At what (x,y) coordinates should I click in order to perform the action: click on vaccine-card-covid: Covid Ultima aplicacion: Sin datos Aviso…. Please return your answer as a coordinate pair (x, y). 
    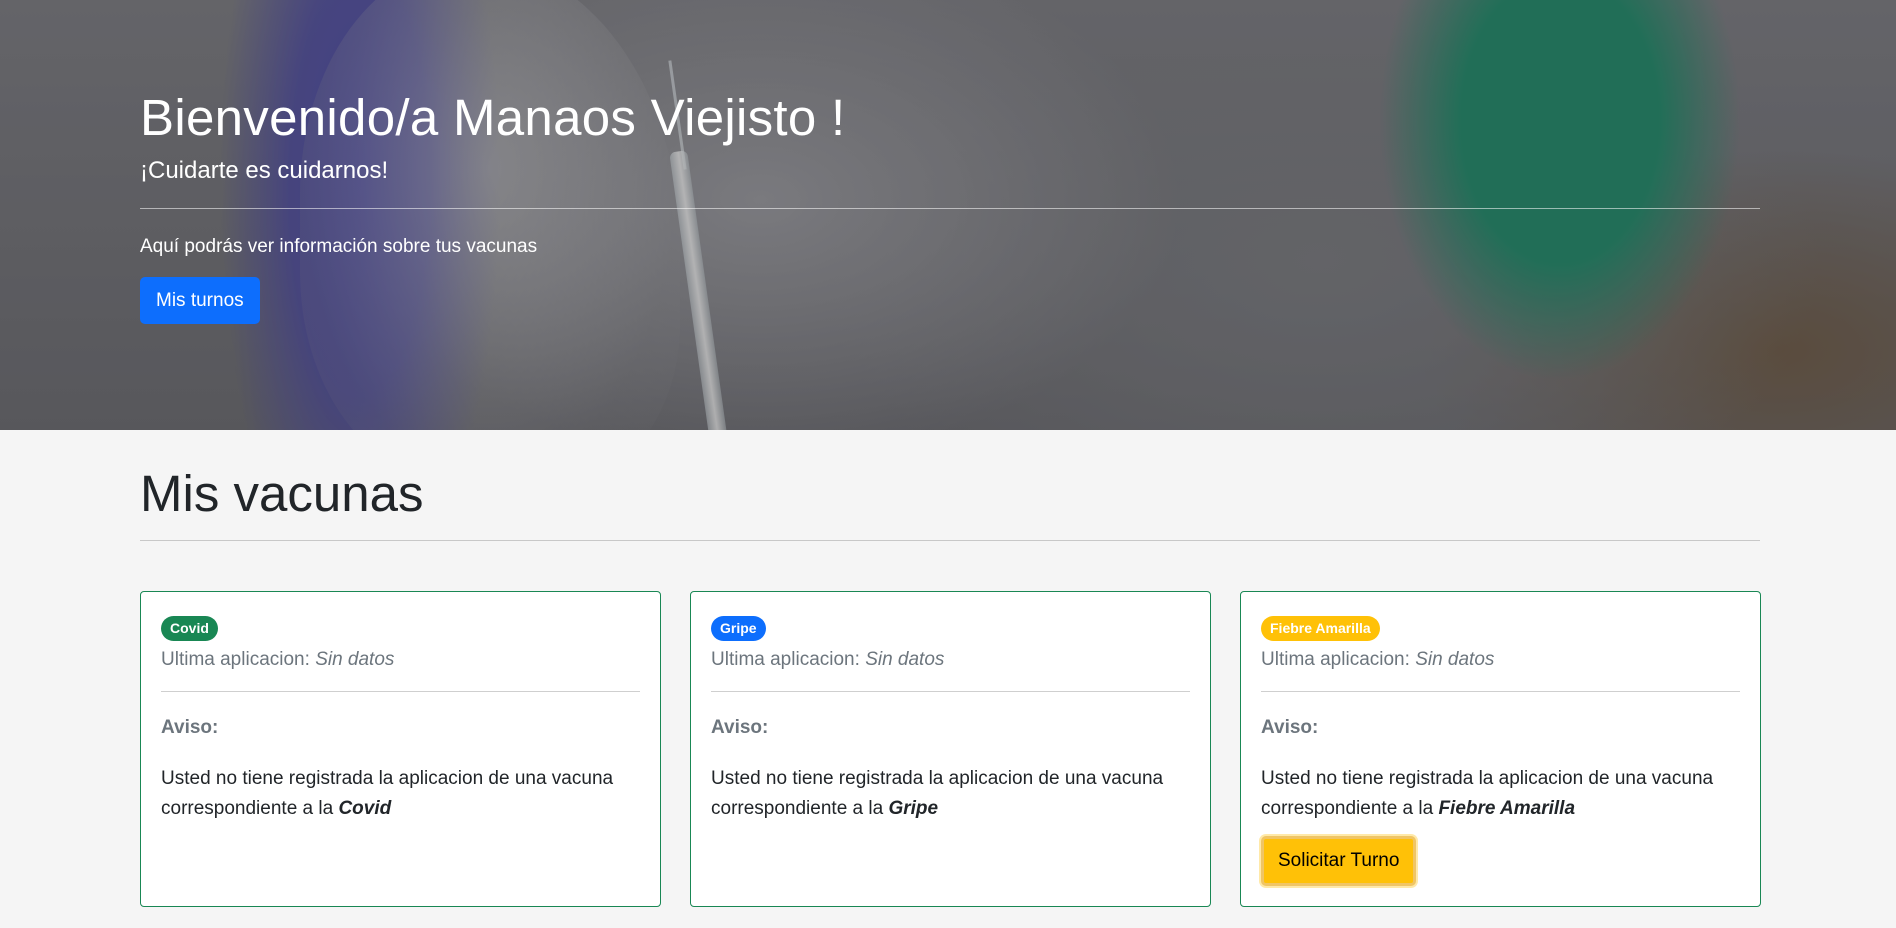
    Looking at the image, I should click on (400, 749).